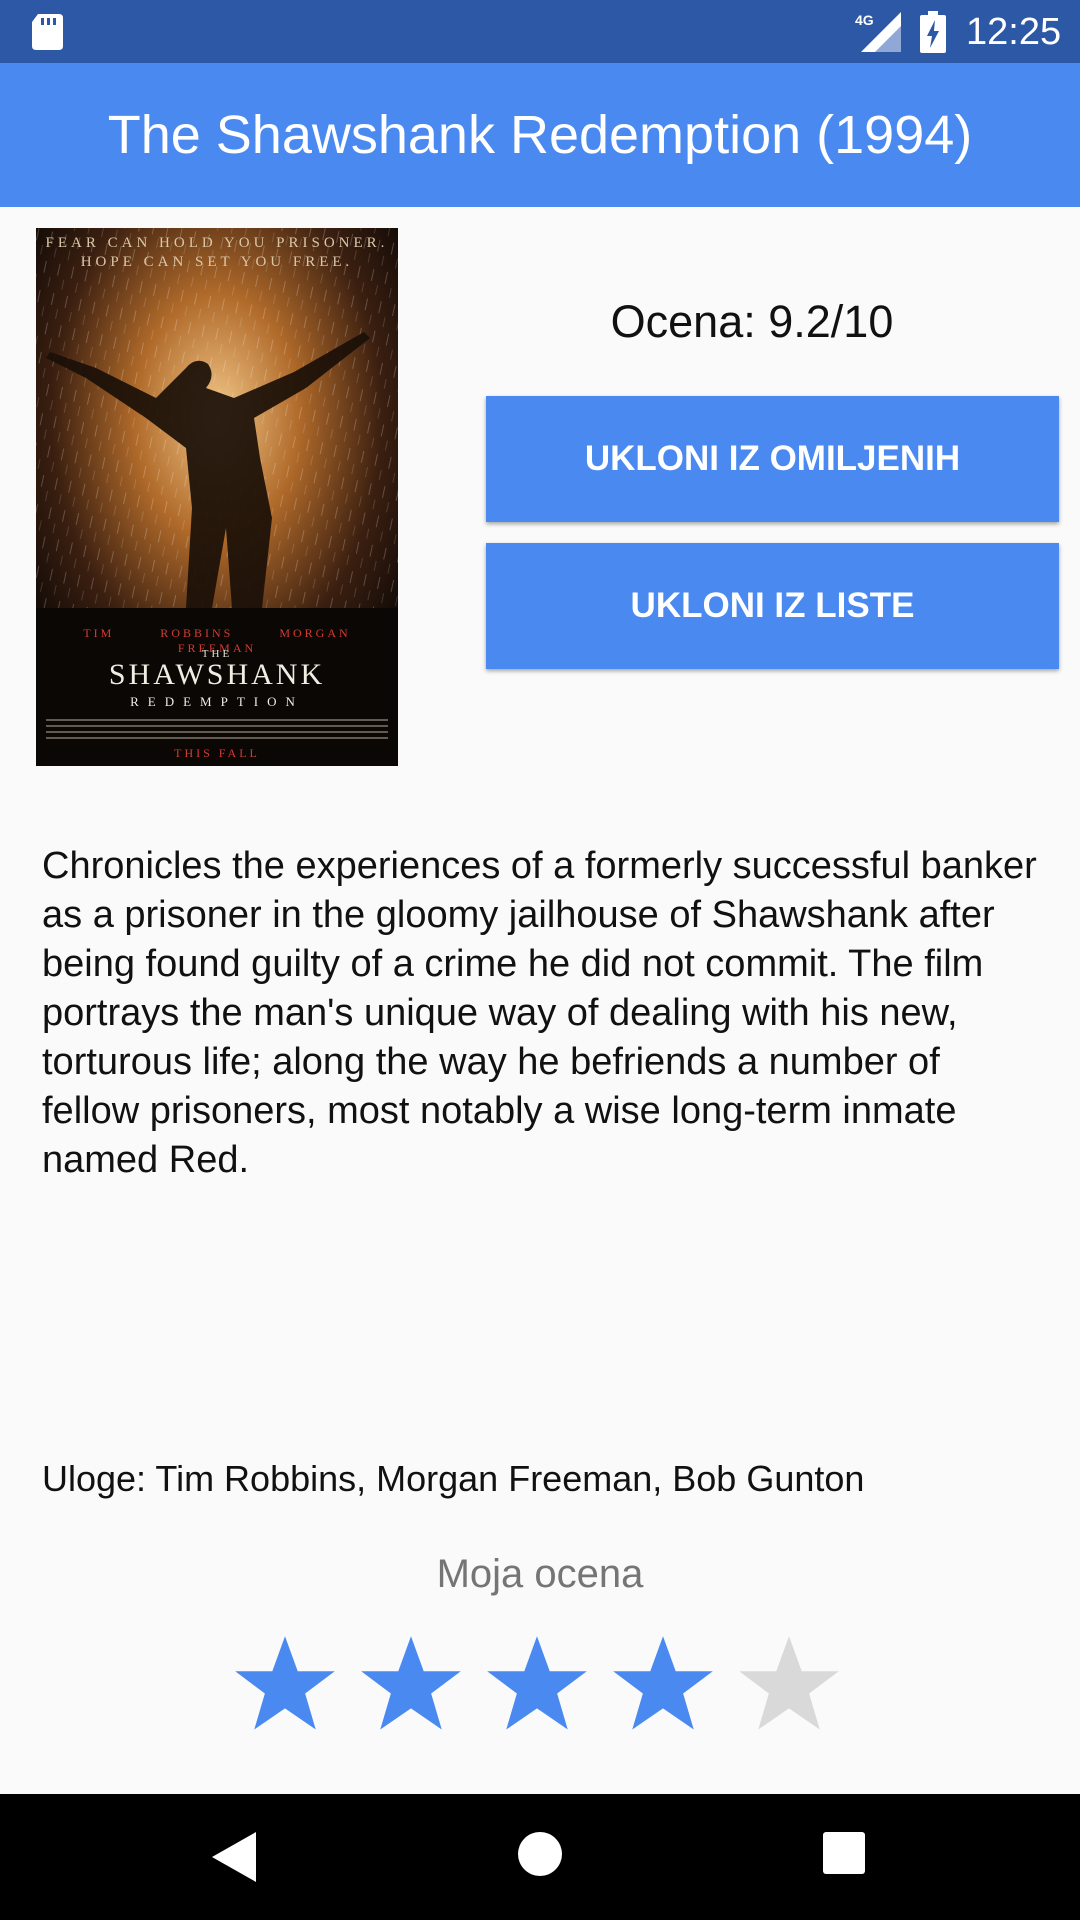 This screenshot has width=1080, height=1920. I want to click on poster-release: THIS FALL, so click(217, 753).